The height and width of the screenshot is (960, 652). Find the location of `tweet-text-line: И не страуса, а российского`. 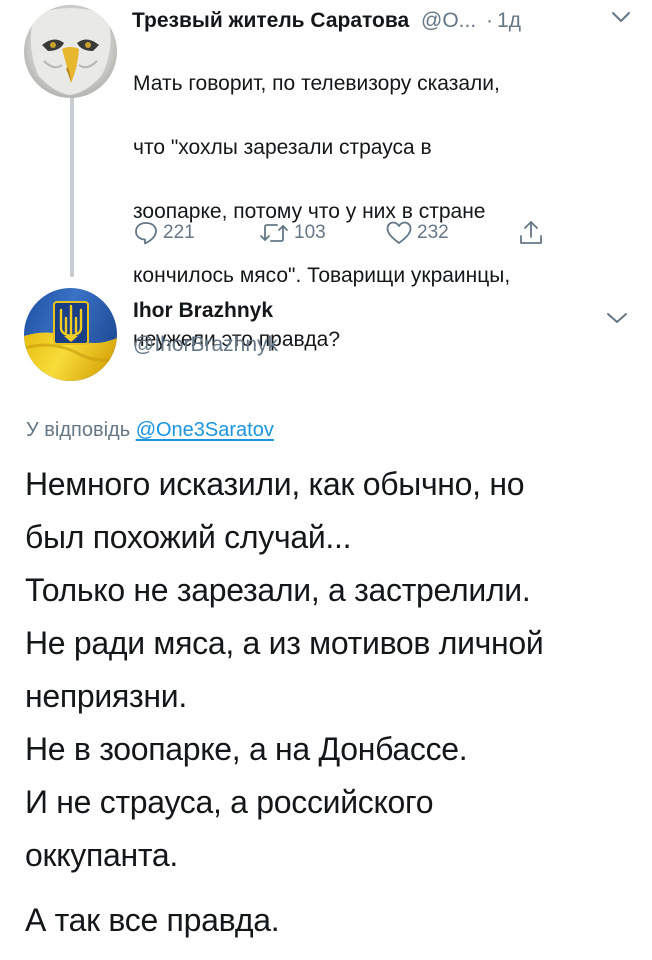

tweet-text-line: И не страуса, а российского is located at coordinates (229, 802).